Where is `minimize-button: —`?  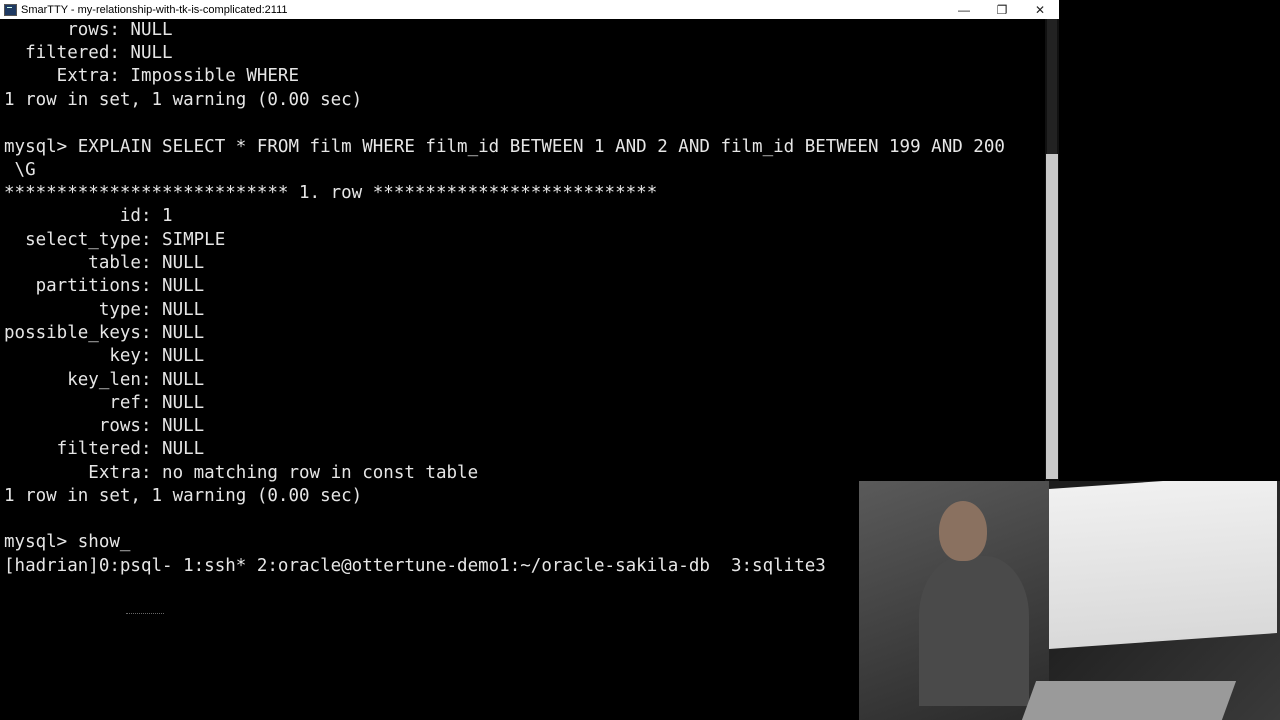 minimize-button: — is located at coordinates (964, 9).